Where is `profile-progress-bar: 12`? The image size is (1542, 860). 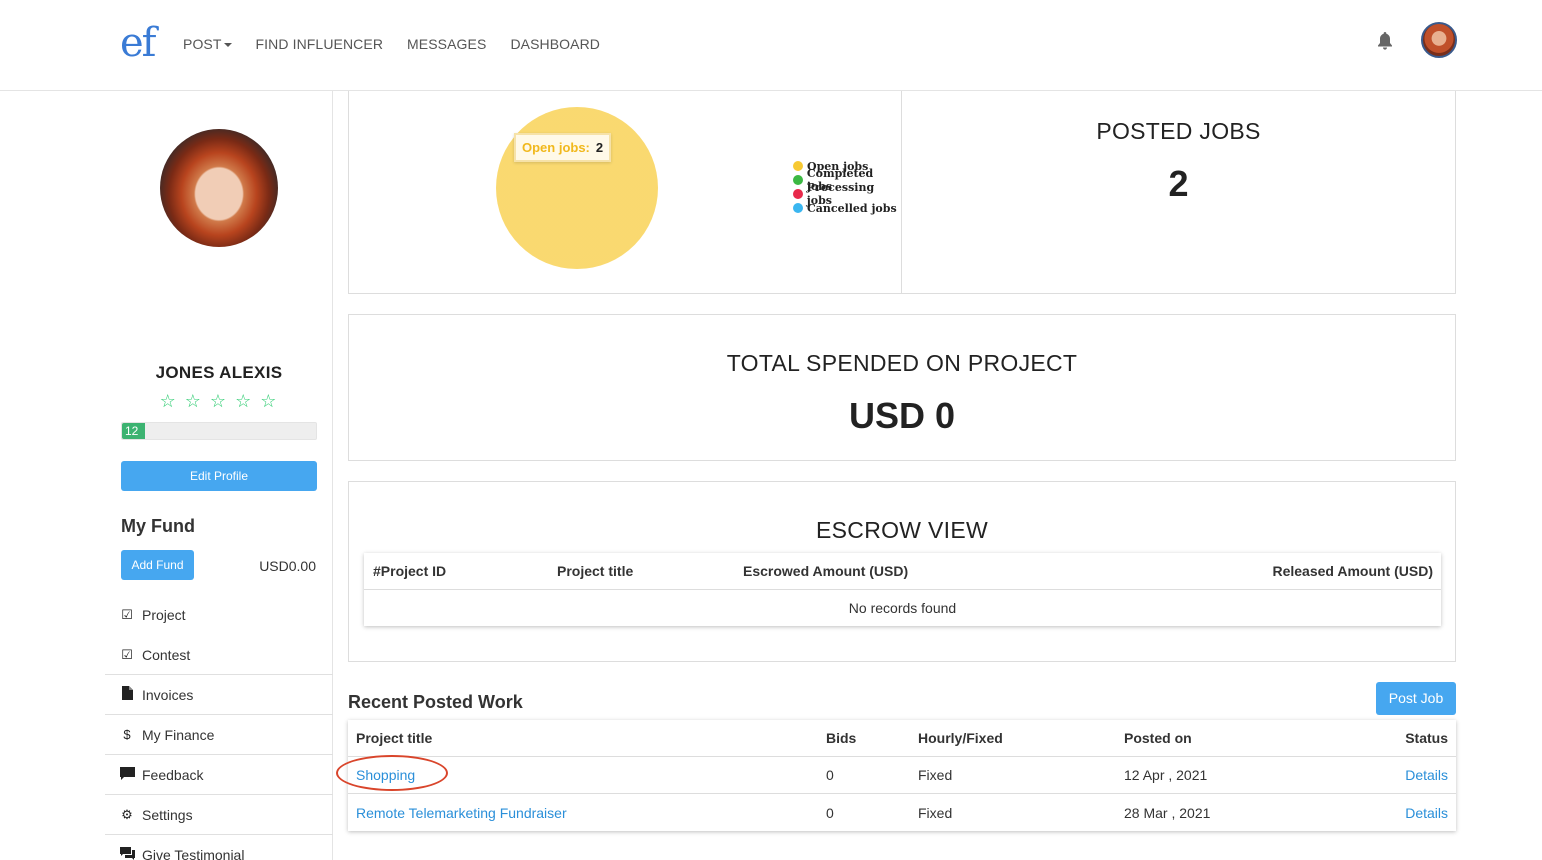 profile-progress-bar: 12 is located at coordinates (219, 431).